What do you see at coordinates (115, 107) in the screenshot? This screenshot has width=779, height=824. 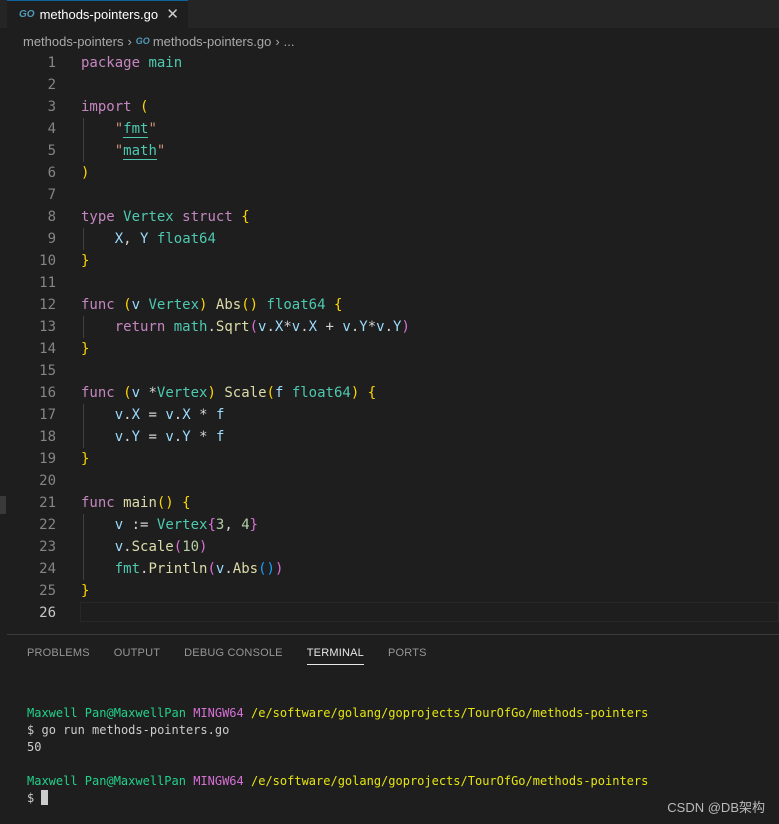 I see `code-text: import (` at bounding box center [115, 107].